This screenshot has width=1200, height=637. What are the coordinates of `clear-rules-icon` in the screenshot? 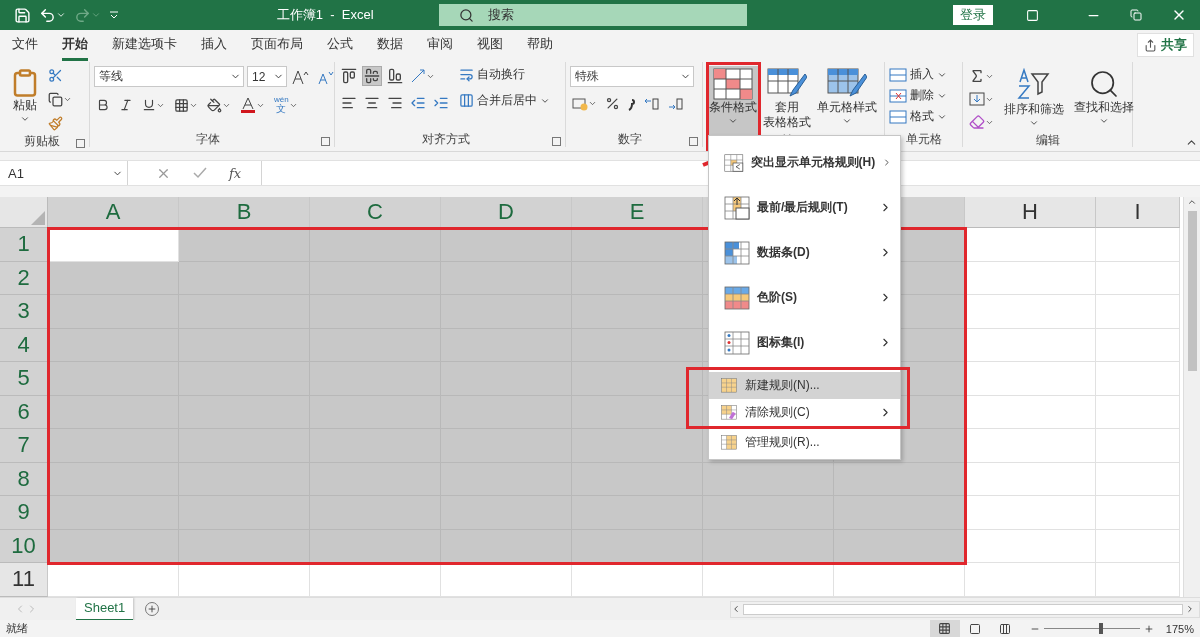 It's located at (729, 412).